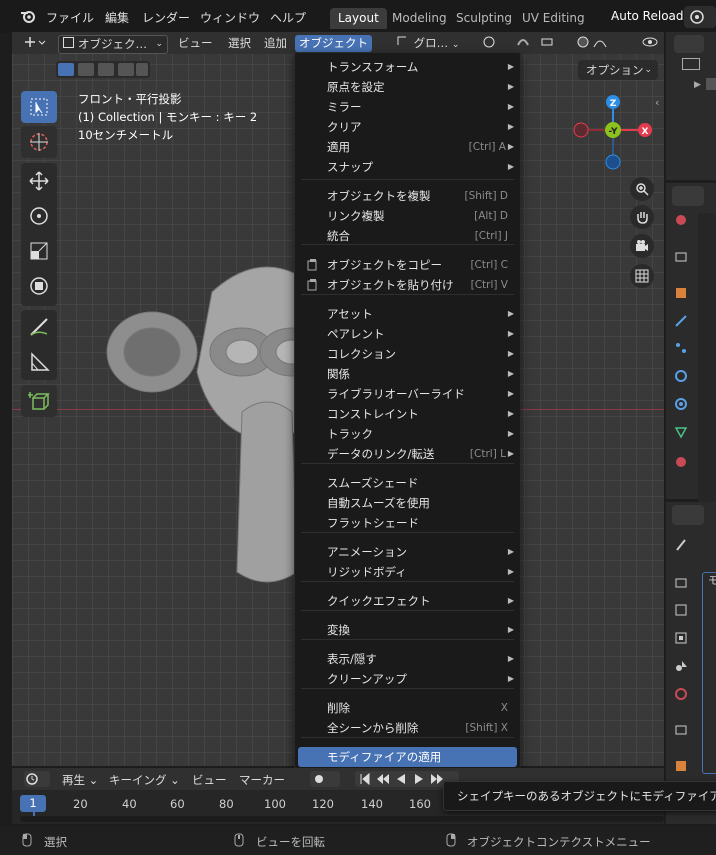 The image size is (716, 855). Describe the element at coordinates (113, 44) in the screenshot. I see `mode-selector: オブジェク… ⌄` at that location.